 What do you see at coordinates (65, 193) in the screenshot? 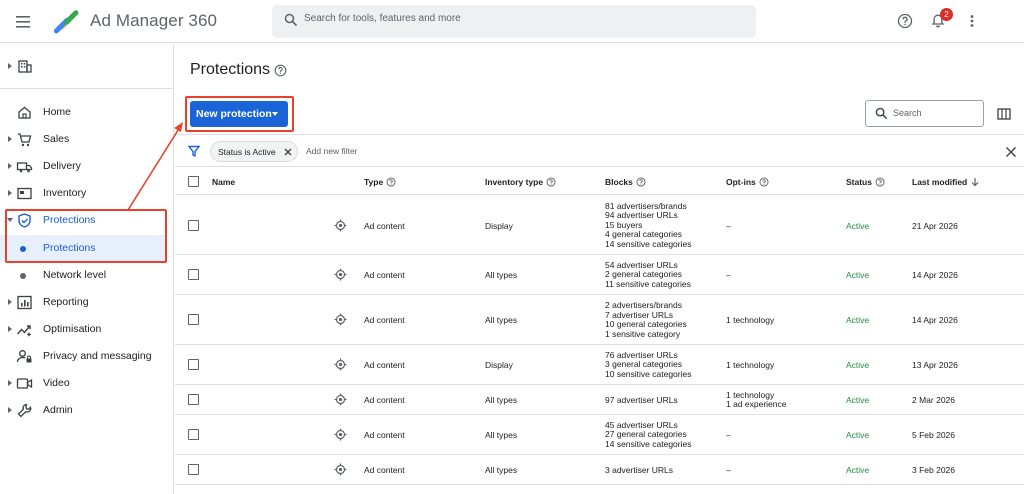
I see `sidebar-item-label: Inventory` at bounding box center [65, 193].